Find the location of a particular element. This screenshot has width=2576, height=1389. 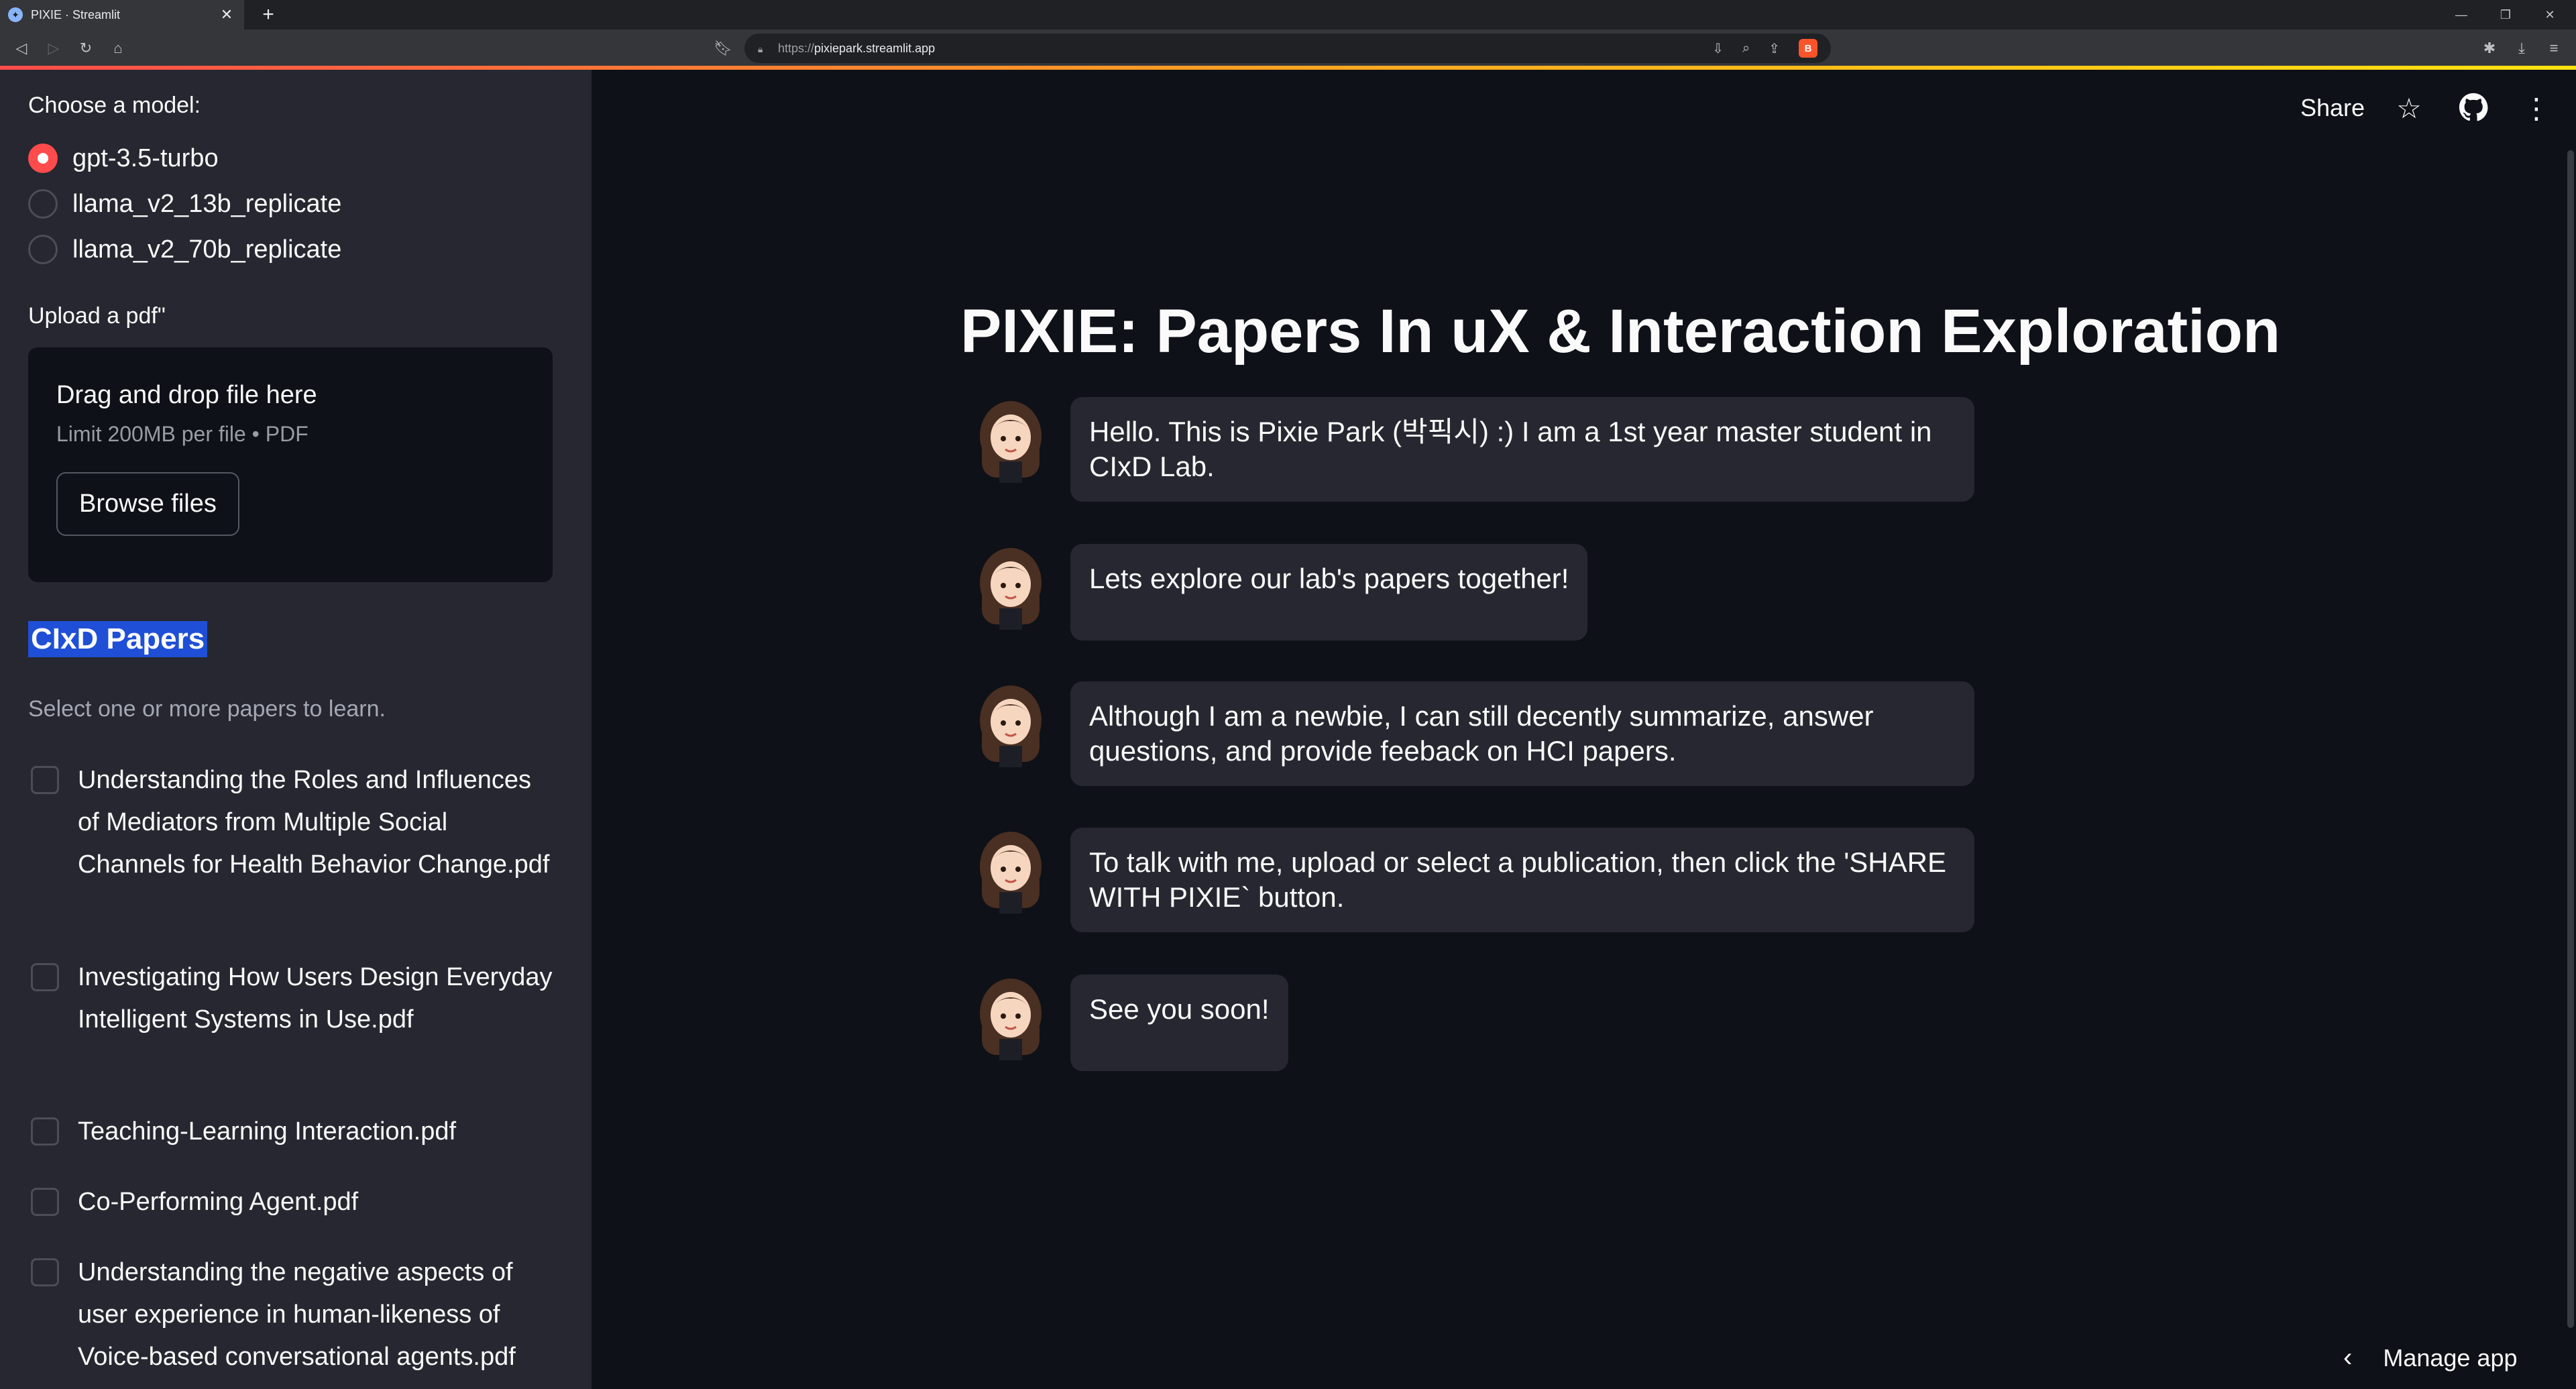

minimize-icon: — is located at coordinates (2461, 15).